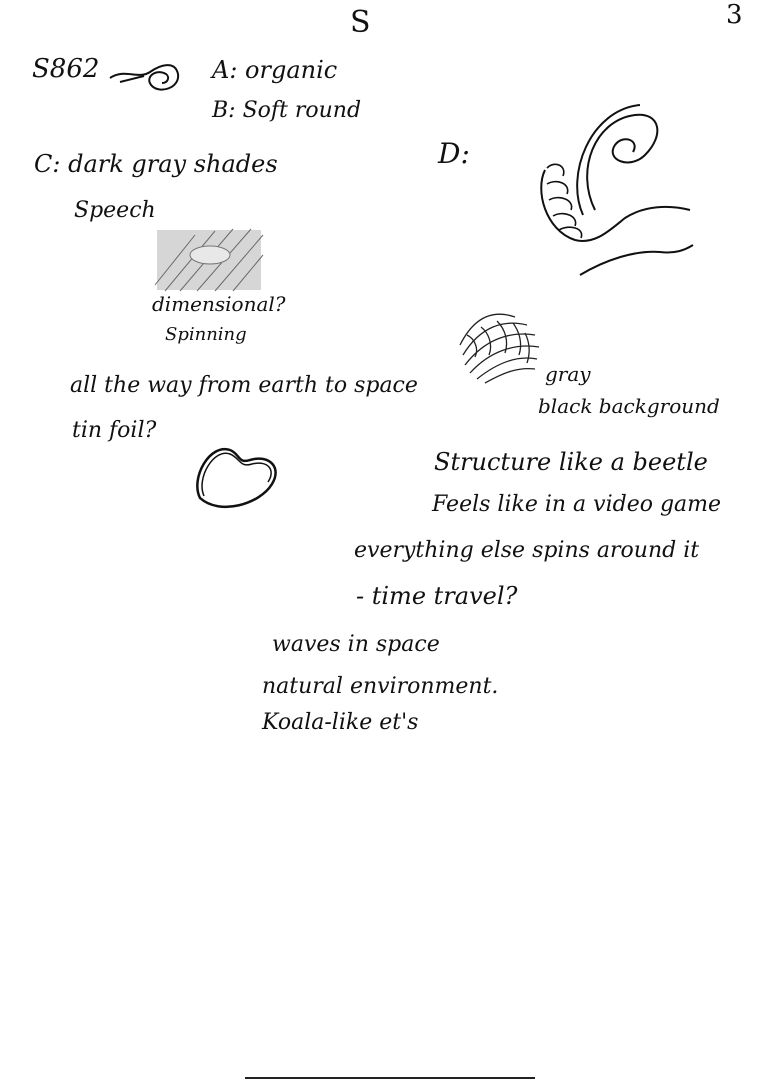 This screenshot has height=1080, width=767. What do you see at coordinates (287, 110) in the screenshot?
I see `note-b: B: Soft round` at bounding box center [287, 110].